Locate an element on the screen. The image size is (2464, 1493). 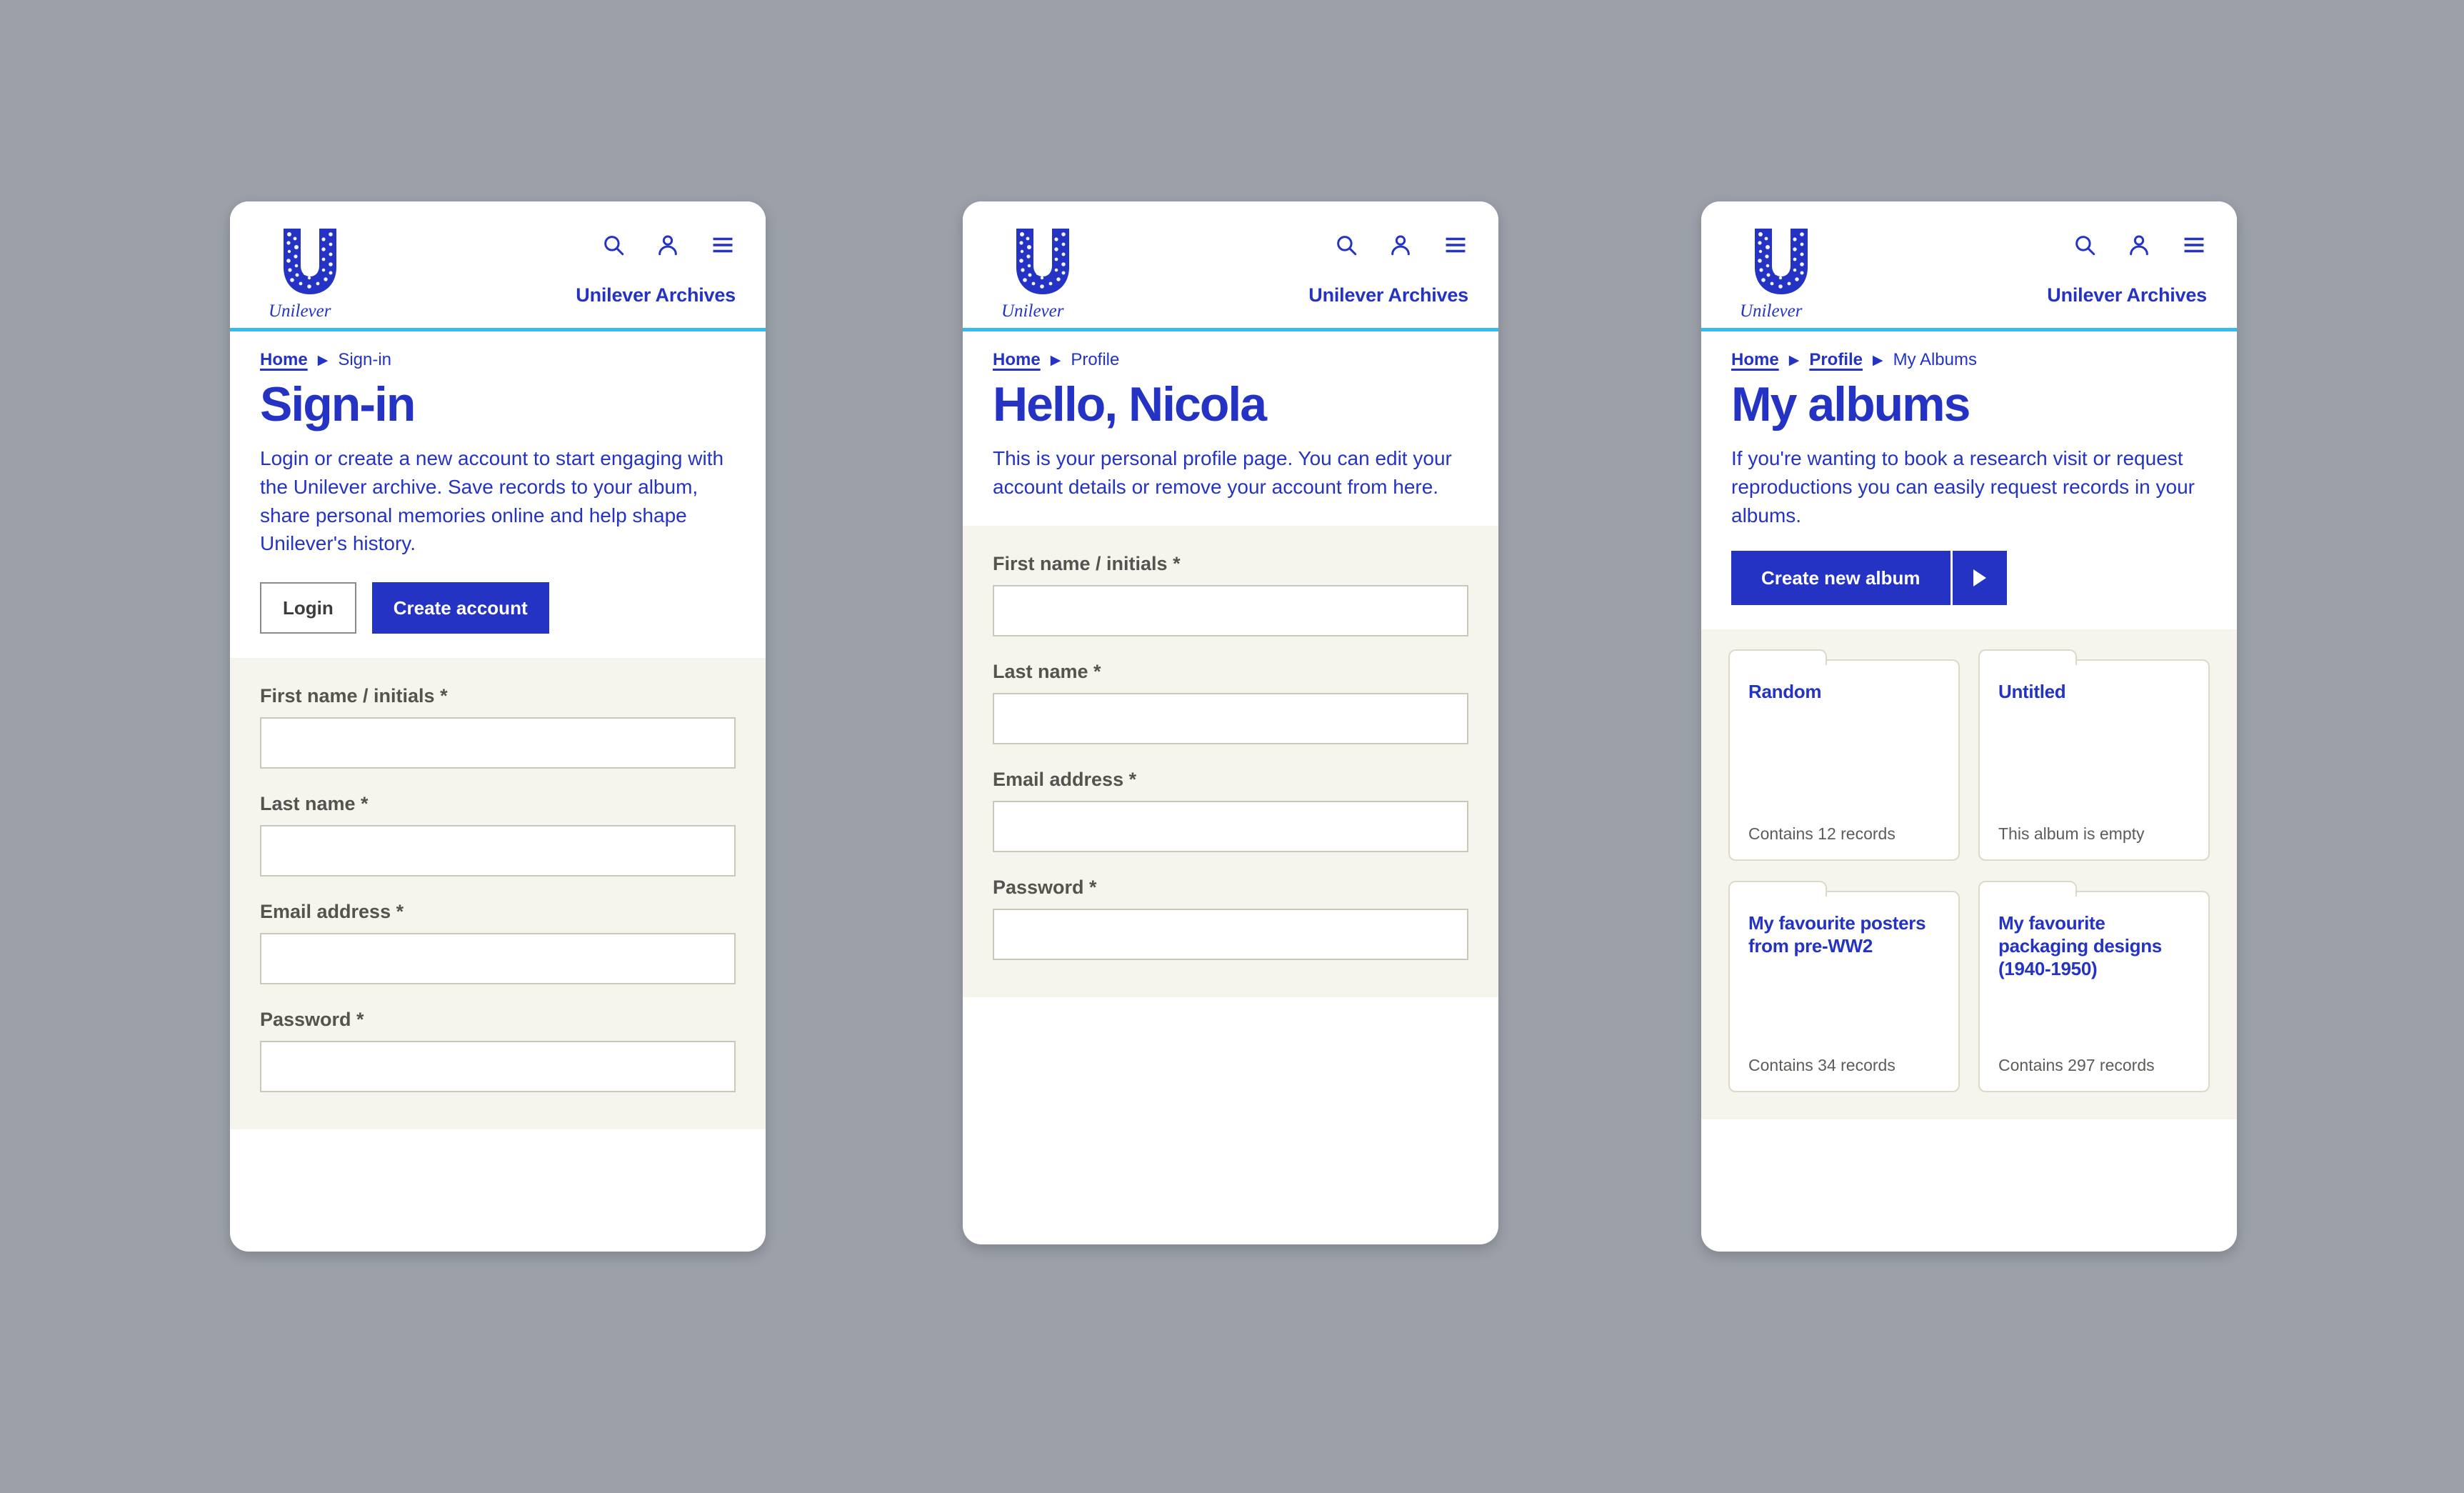
breadcrumb: Home ▶ Profile ▶ My Albums is located at coordinates (1969, 360).